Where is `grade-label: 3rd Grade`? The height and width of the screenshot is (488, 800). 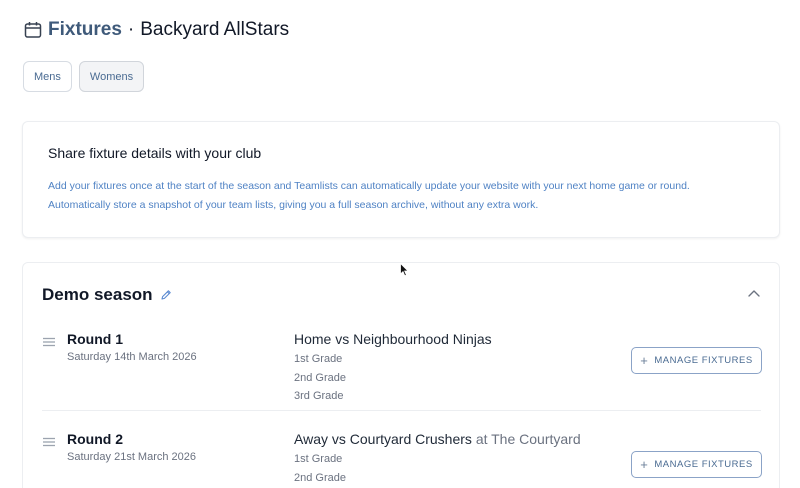
grade-label: 3rd Grade is located at coordinates (319, 396).